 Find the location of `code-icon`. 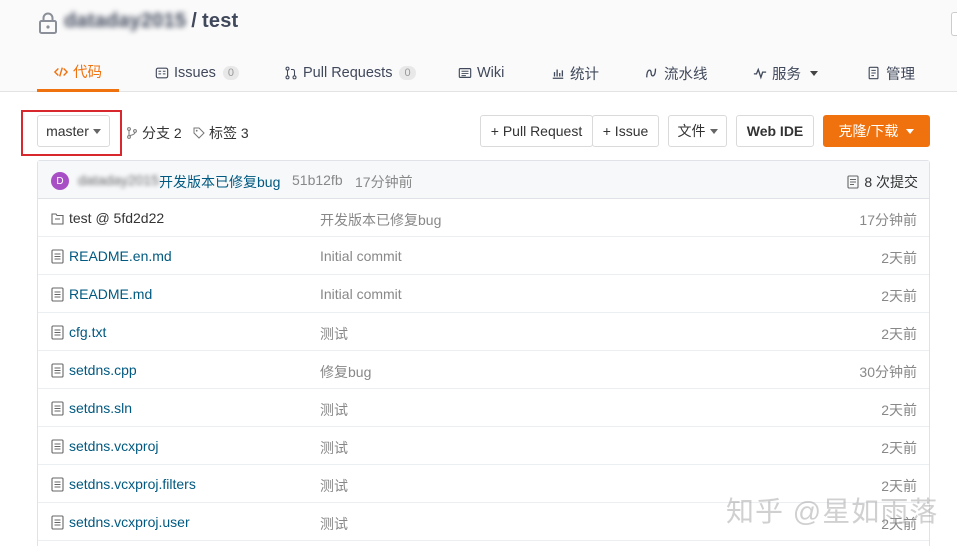

code-icon is located at coordinates (61, 71).